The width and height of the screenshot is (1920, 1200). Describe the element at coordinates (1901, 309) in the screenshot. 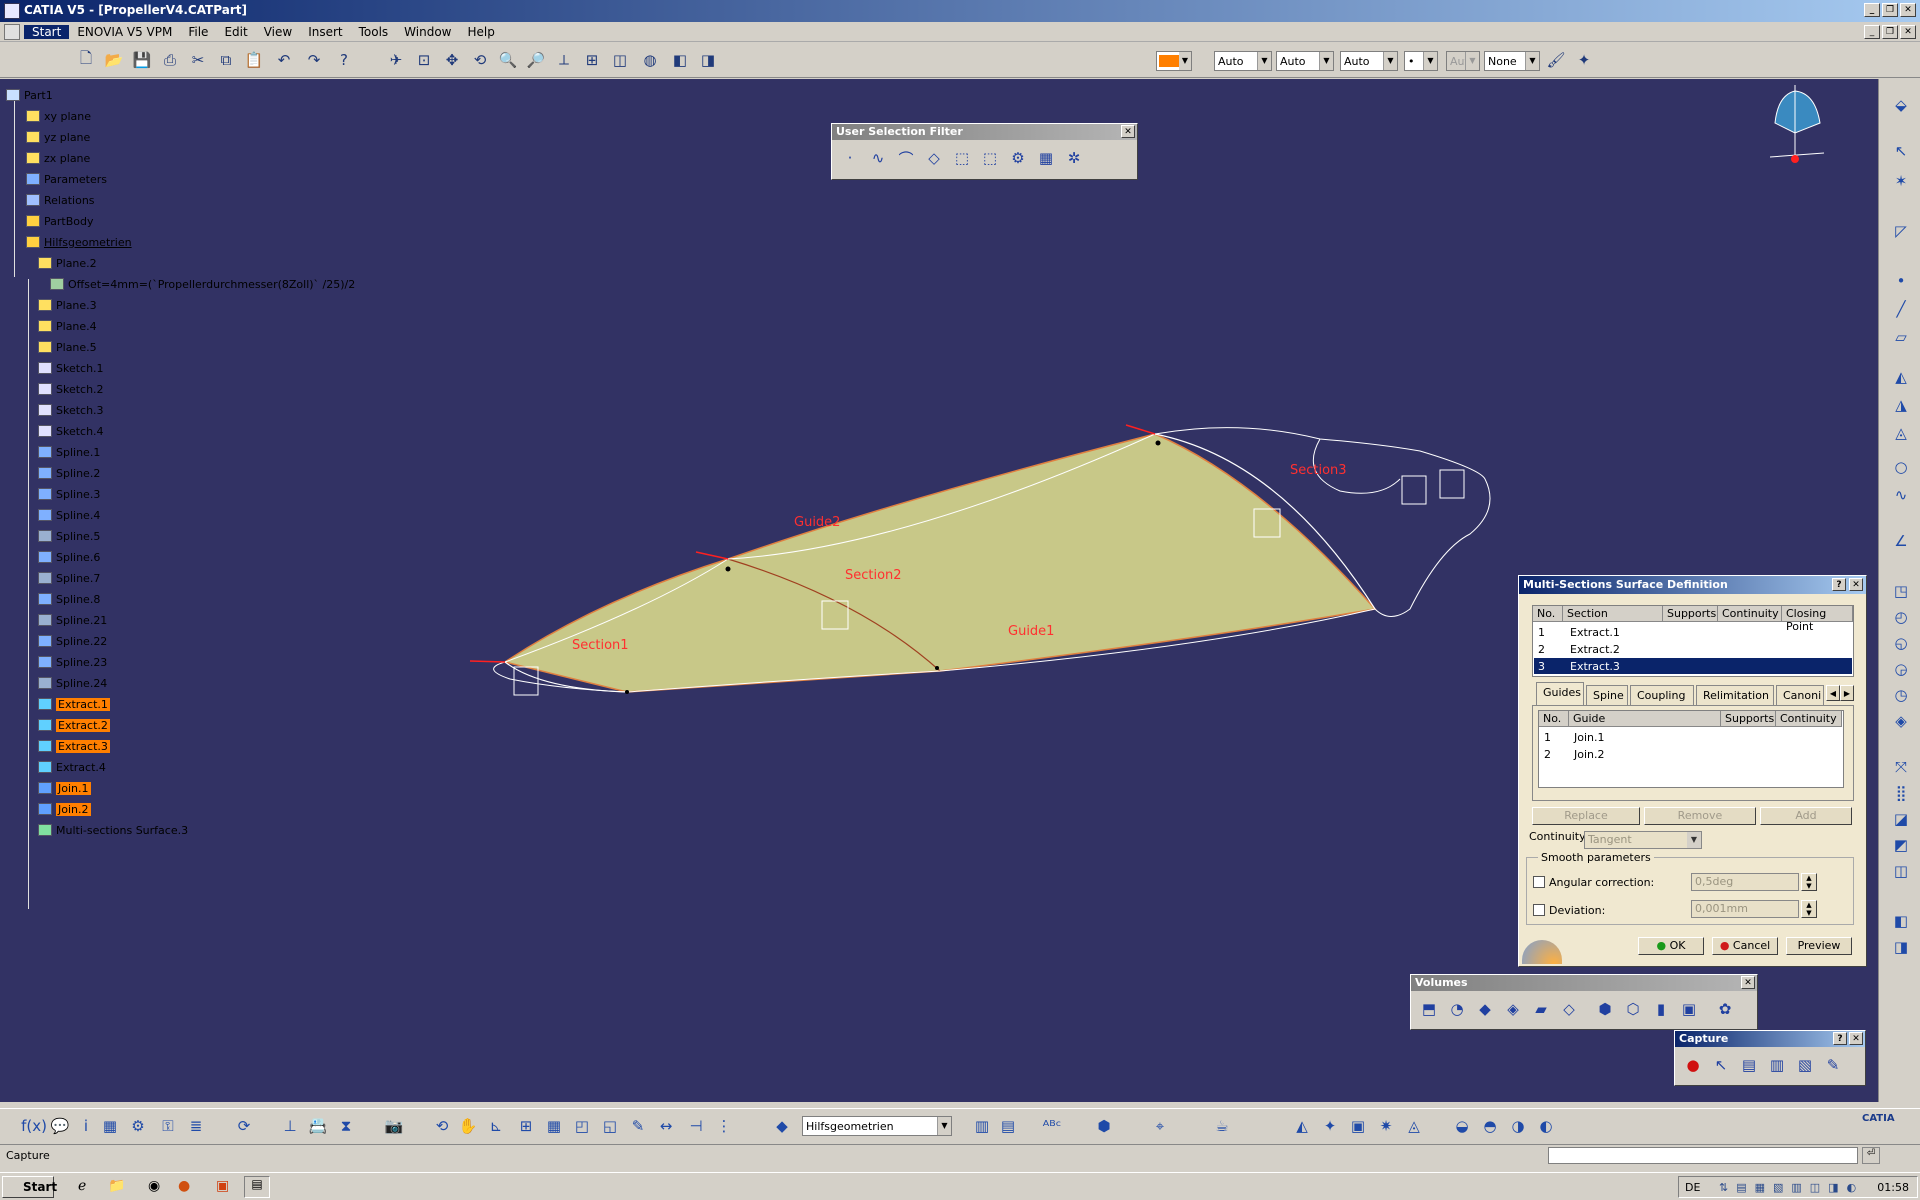

I see `line-icon: ╱` at that location.